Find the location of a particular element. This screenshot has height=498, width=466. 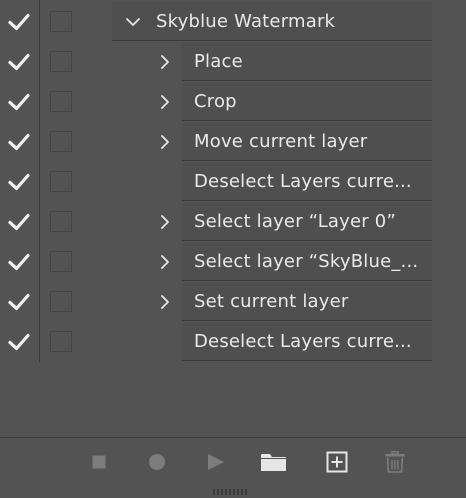

play-icon is located at coordinates (216, 462).